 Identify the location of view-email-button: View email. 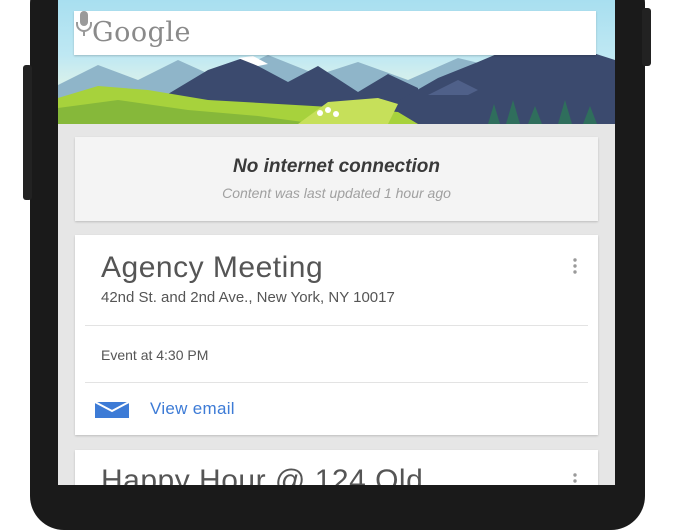
(195, 410).